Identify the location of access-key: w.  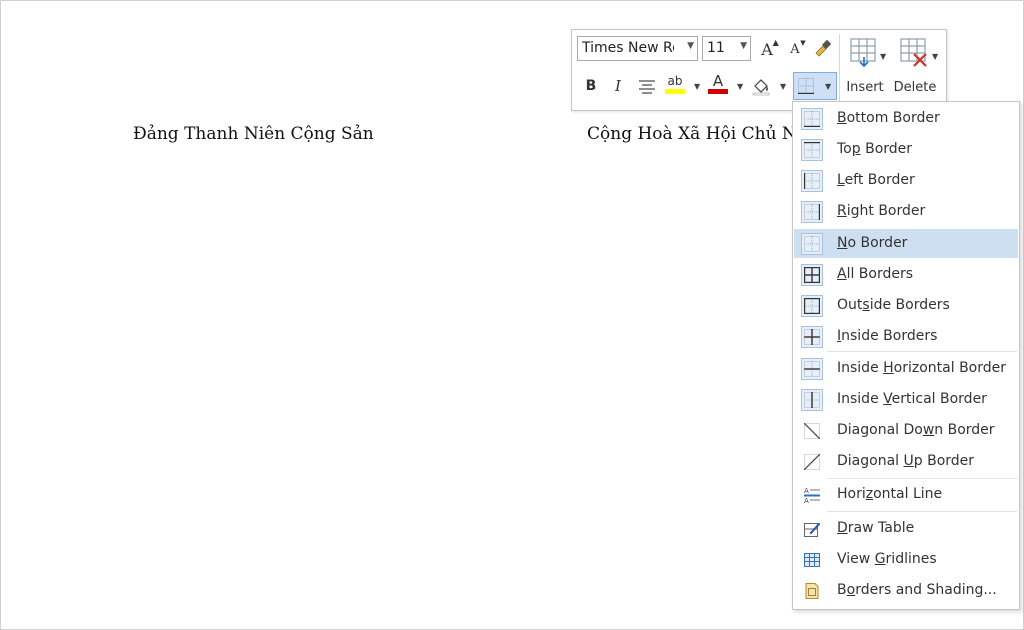
(928, 430).